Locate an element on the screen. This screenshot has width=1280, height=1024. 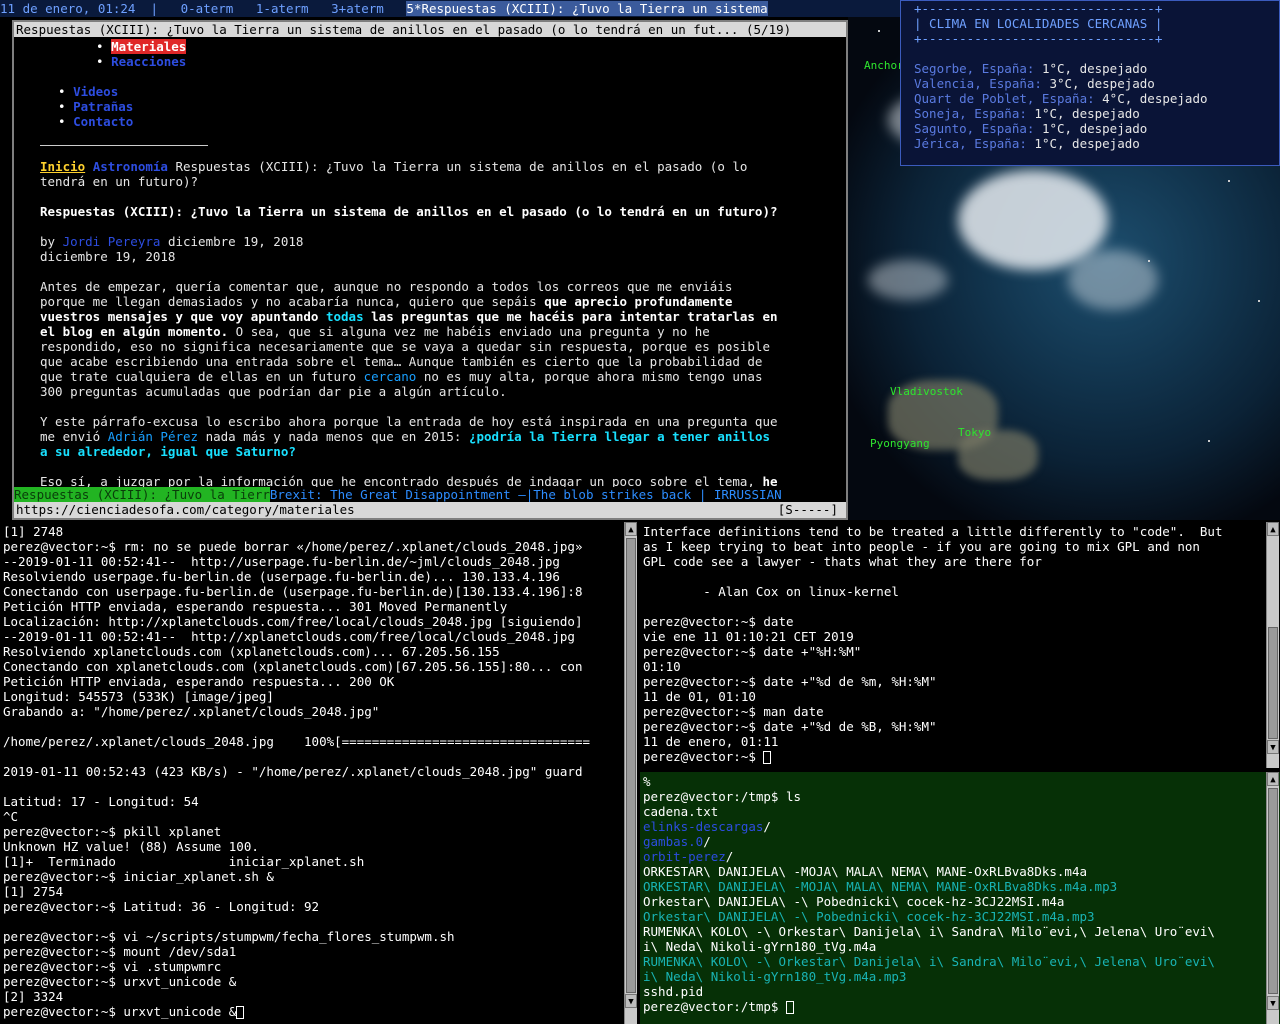
terminal-line: perez@vector:~$ date +"%d de %m, %H:%M" is located at coordinates (790, 681).